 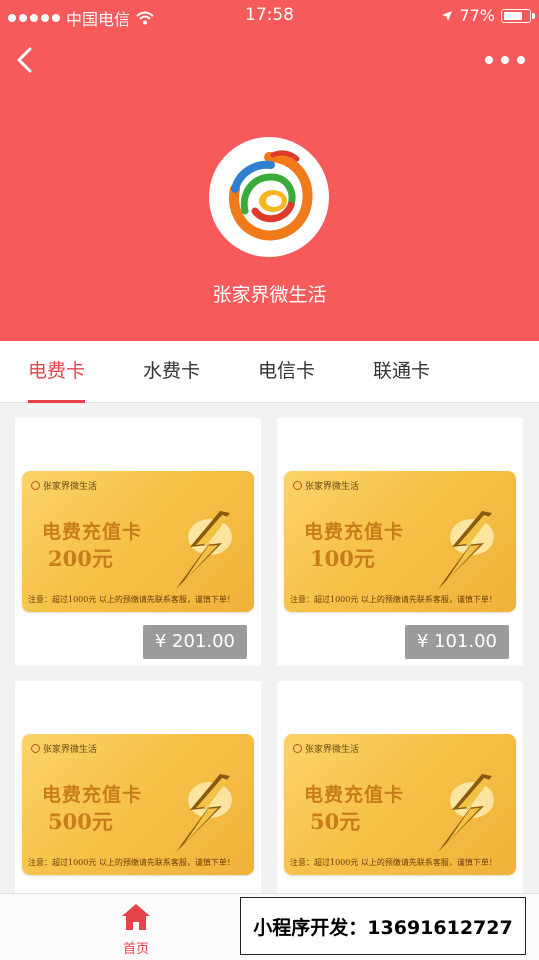 I want to click on ad-banner: 小程序开发：13691612727, so click(x=383, y=926).